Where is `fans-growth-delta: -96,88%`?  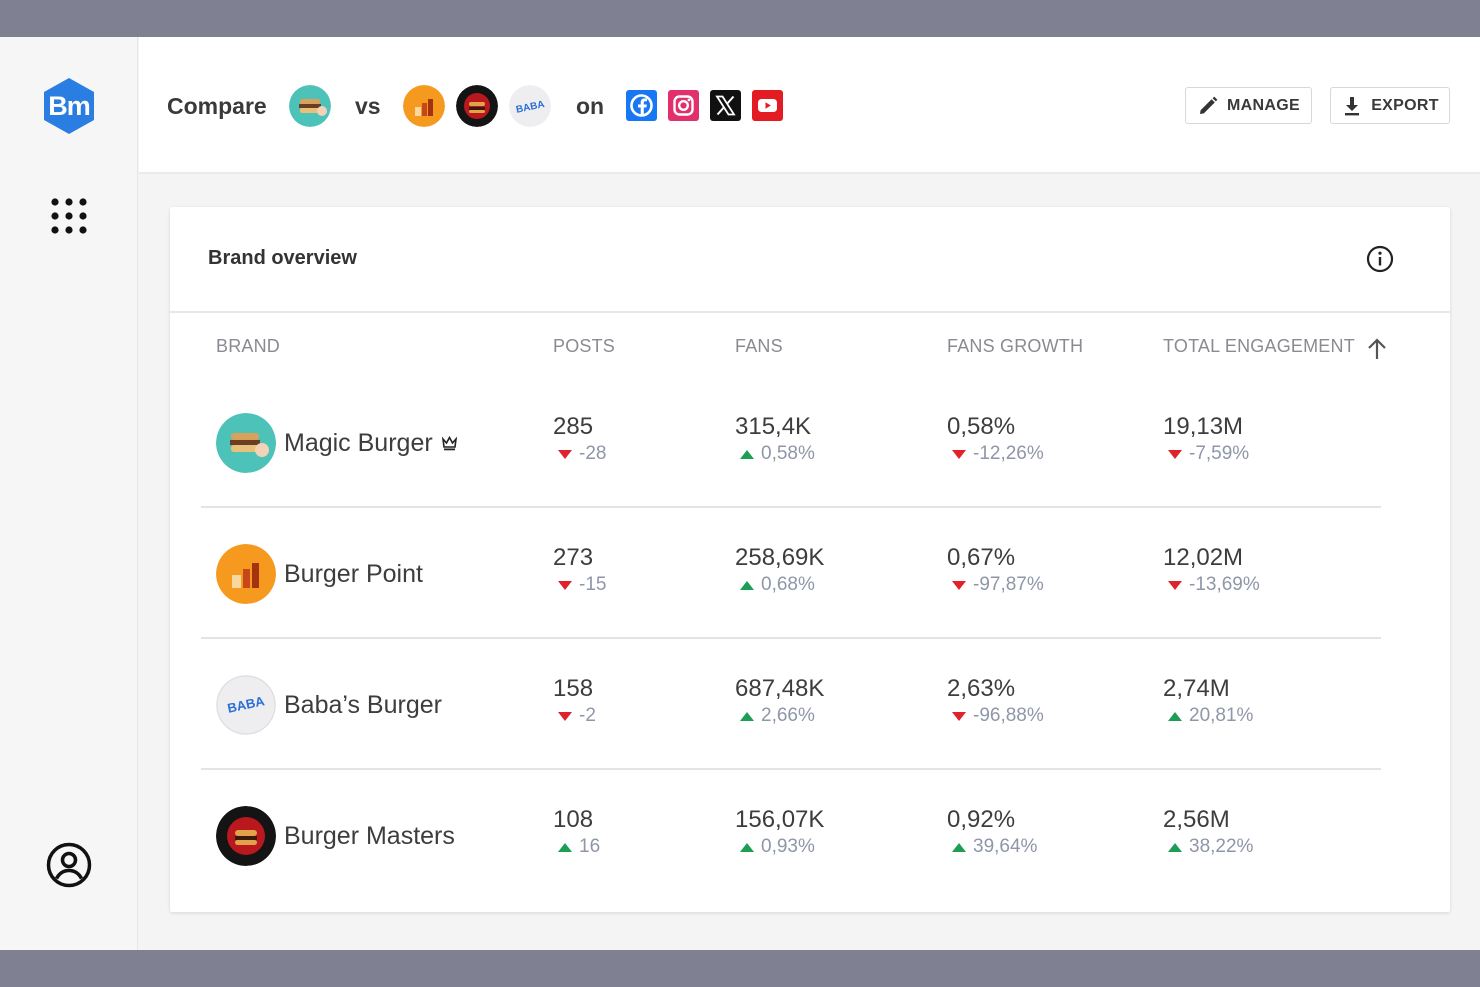
fans-growth-delta: -96,88% is located at coordinates (998, 716).